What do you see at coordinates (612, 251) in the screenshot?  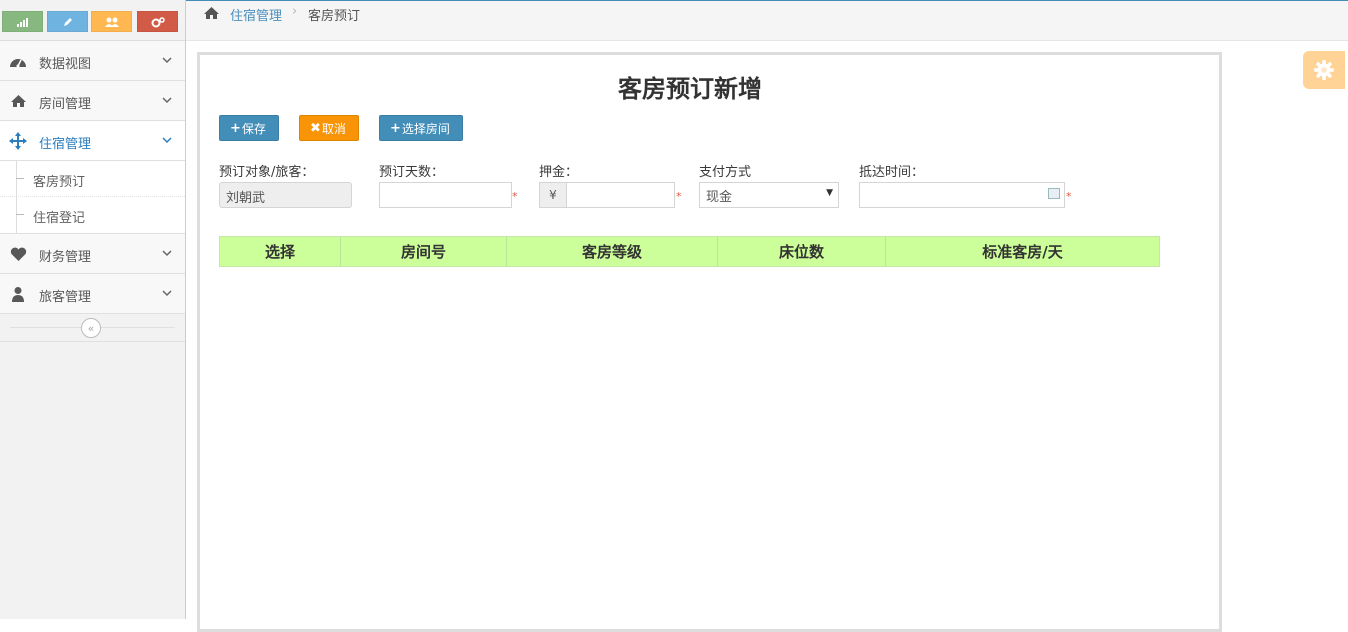 I see `column-header: 客房等级` at bounding box center [612, 251].